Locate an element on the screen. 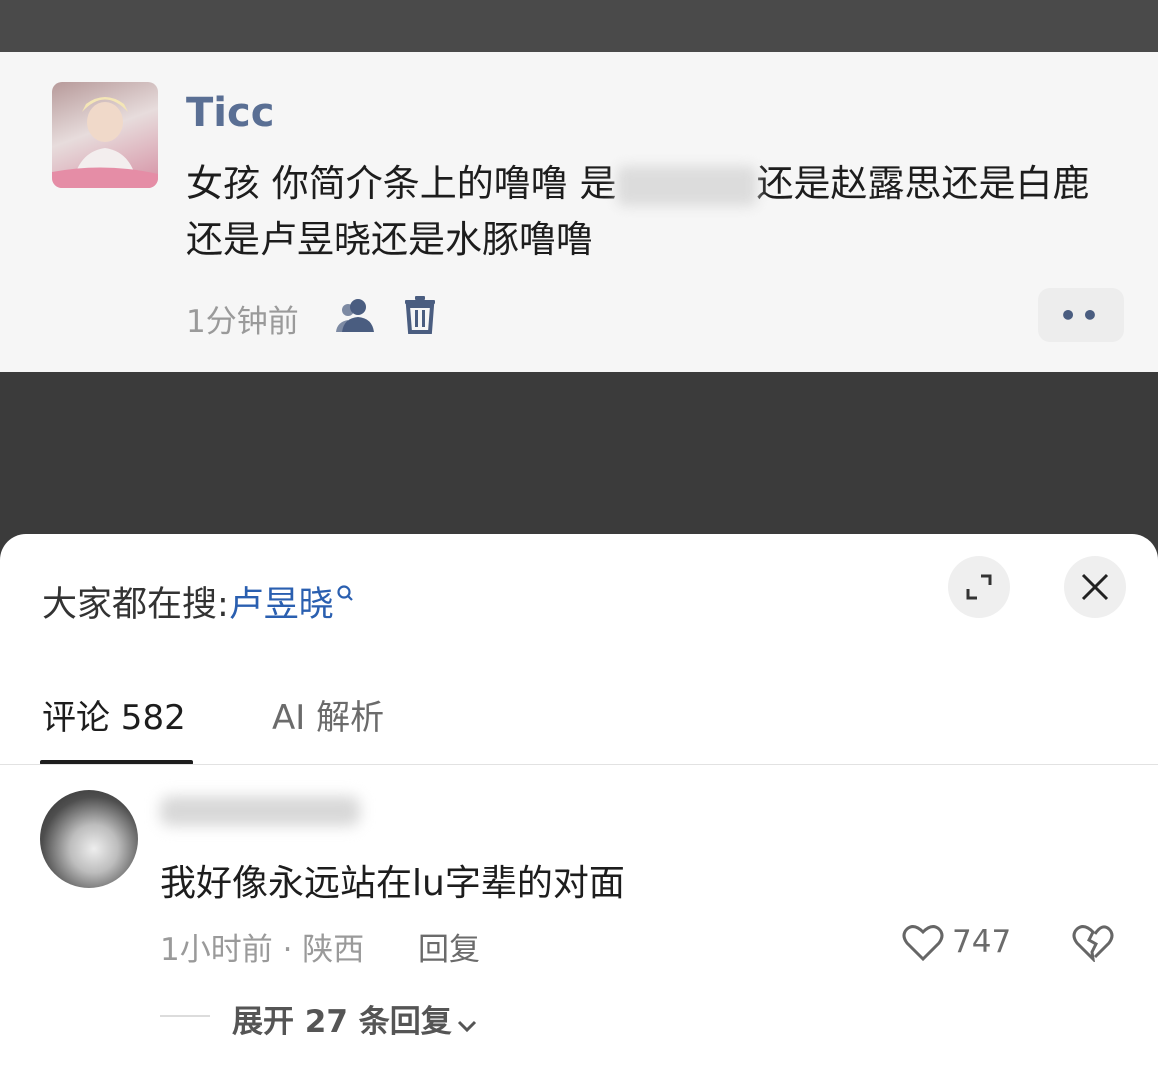  post-text: 女孩 你简介条上的噜噜 是还是赵露思还是白鹿还是卢昱晓还是水豚噜噜 is located at coordinates (656, 212).